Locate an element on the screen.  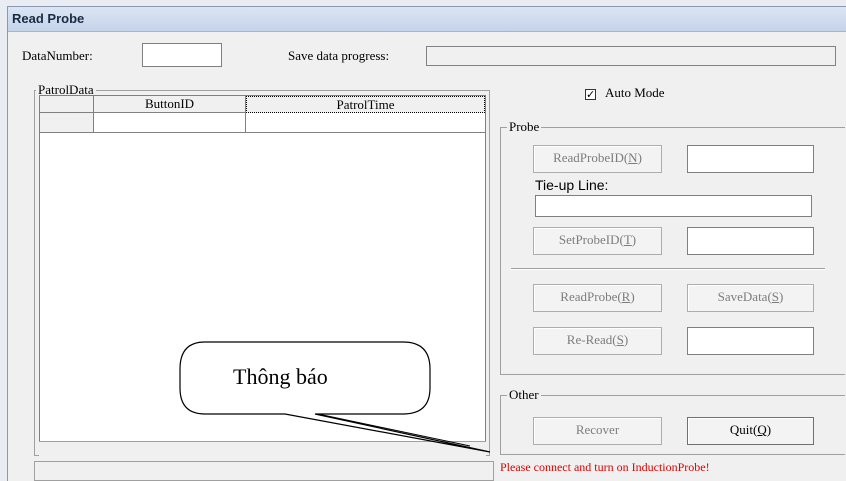
callout-bubble is located at coordinates (335, 397).